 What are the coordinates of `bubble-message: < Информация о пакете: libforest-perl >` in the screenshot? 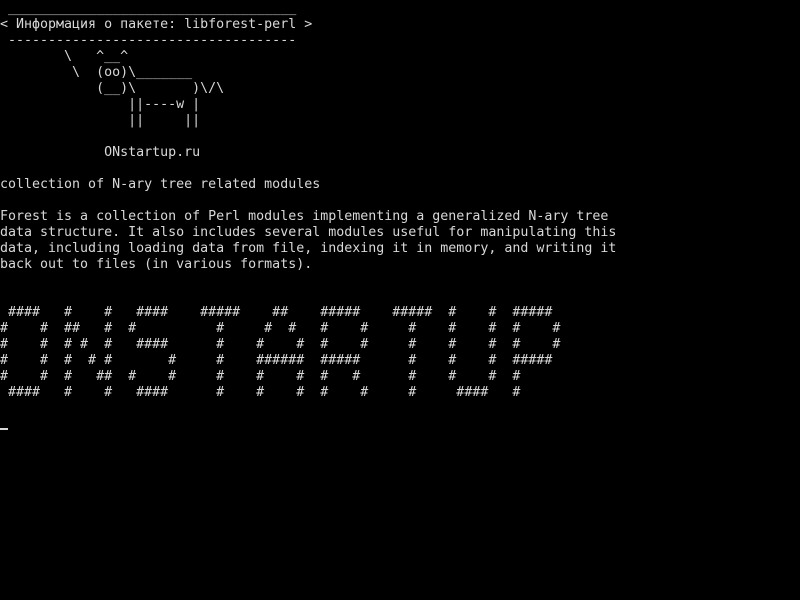 It's located at (156, 24).